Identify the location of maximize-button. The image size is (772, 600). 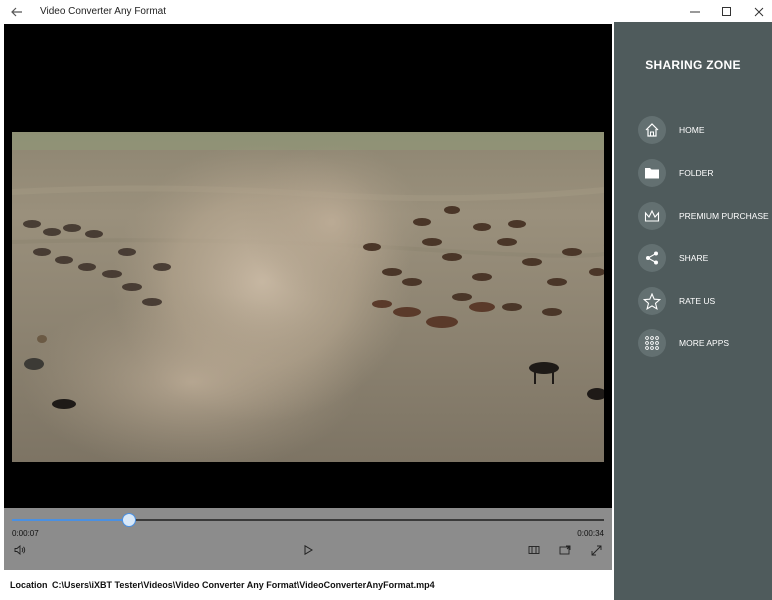
(727, 12).